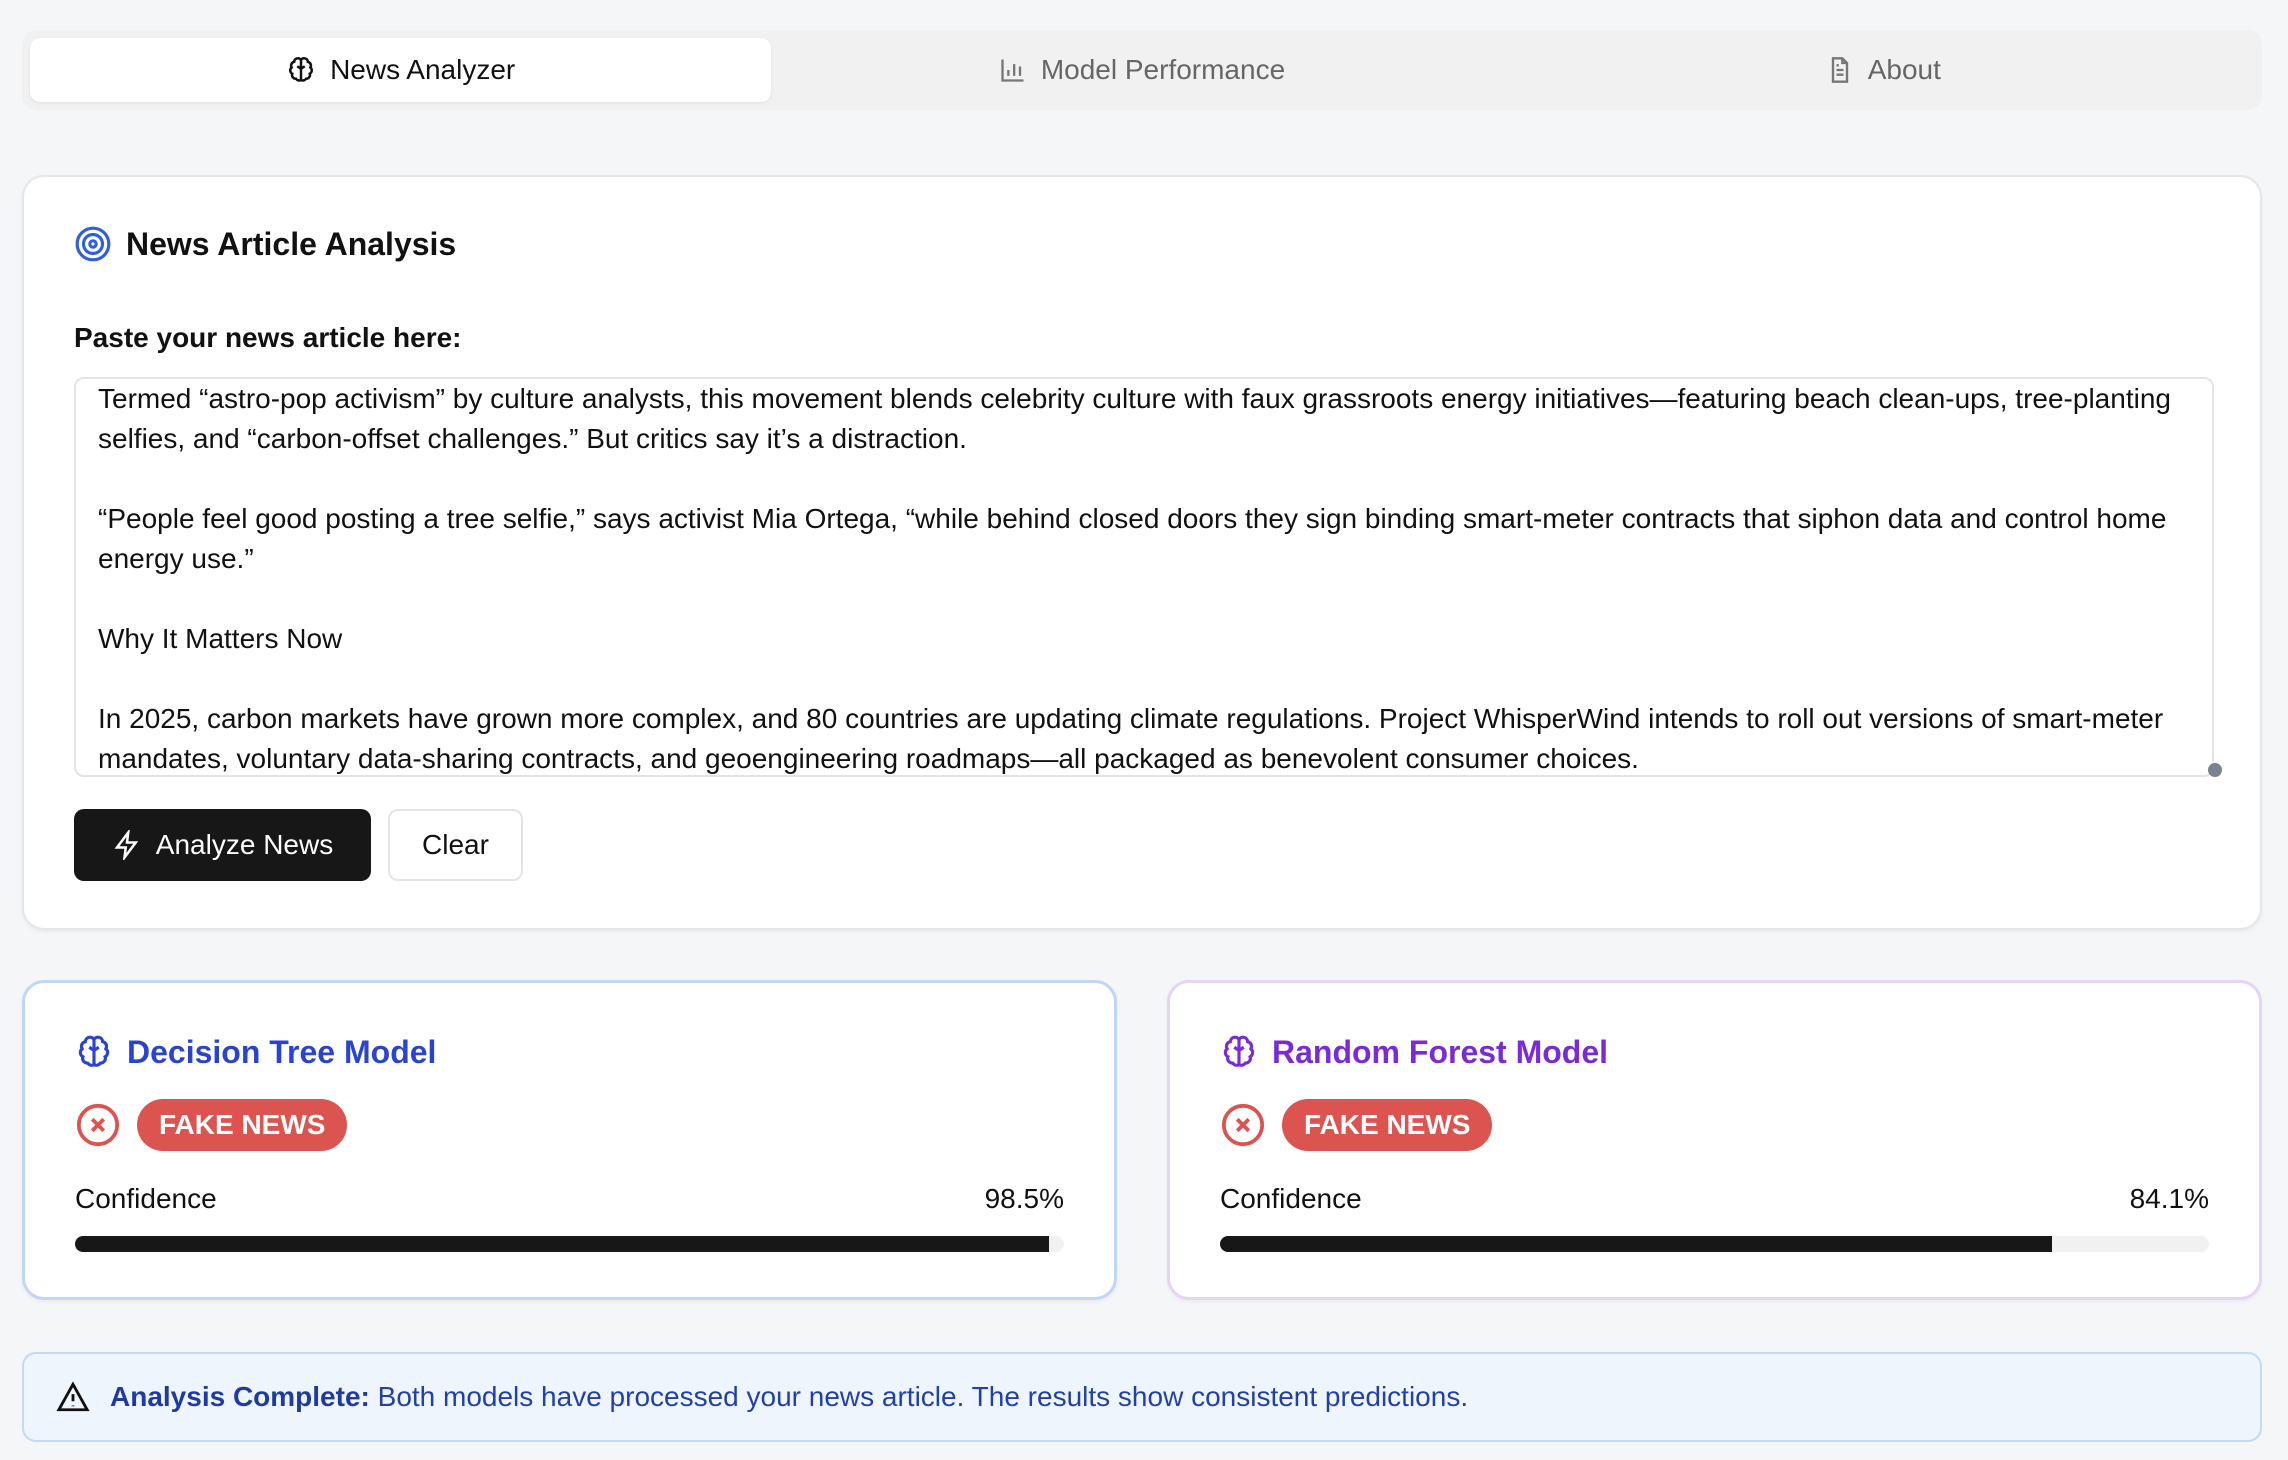  What do you see at coordinates (1024, 1198) in the screenshot?
I see `confidence-value: 98.5%` at bounding box center [1024, 1198].